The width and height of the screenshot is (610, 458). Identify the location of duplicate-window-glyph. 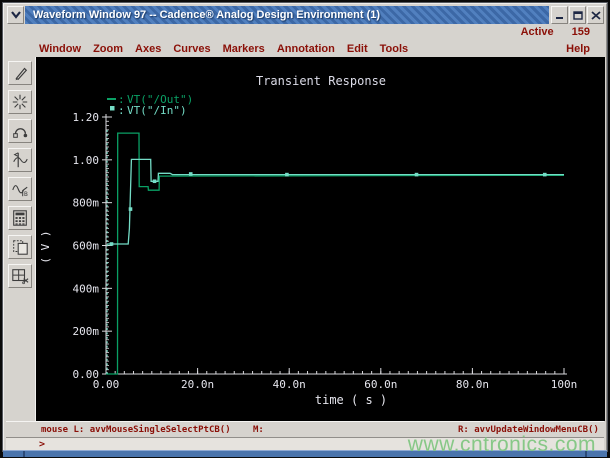
(20, 247).